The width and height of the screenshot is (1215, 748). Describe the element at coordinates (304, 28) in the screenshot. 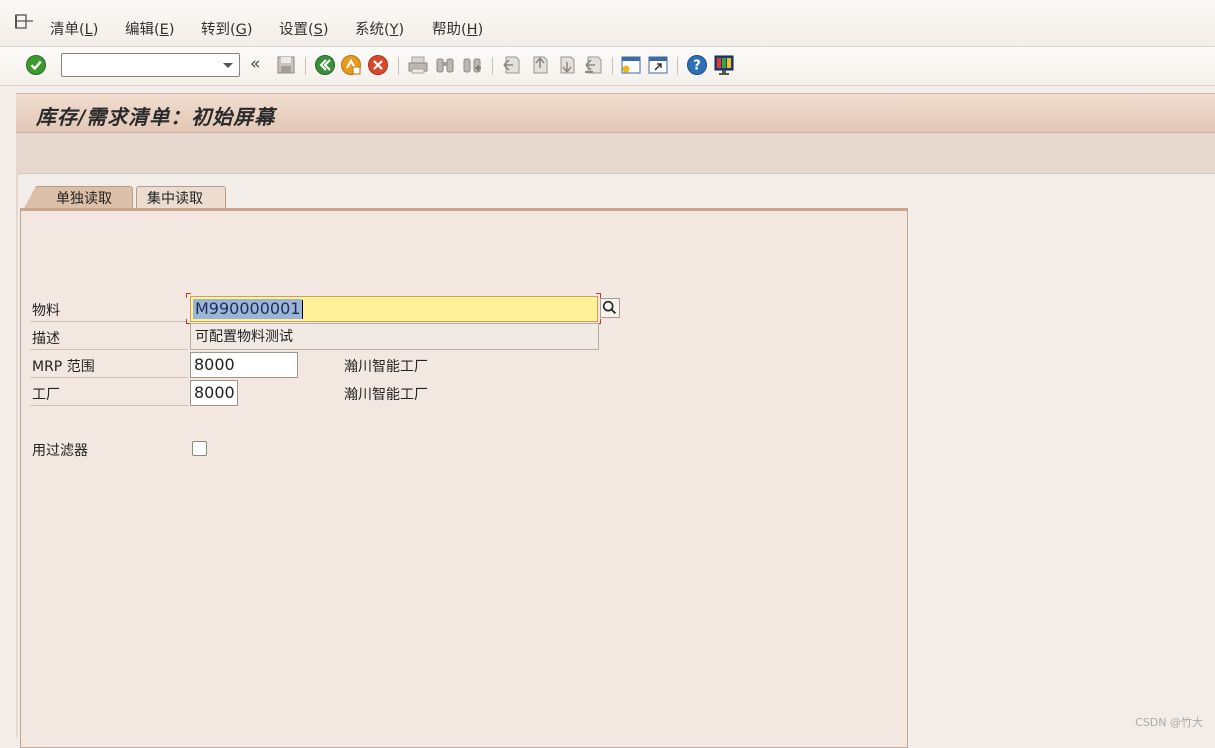

I see `menu-settings: 设置(S)` at that location.